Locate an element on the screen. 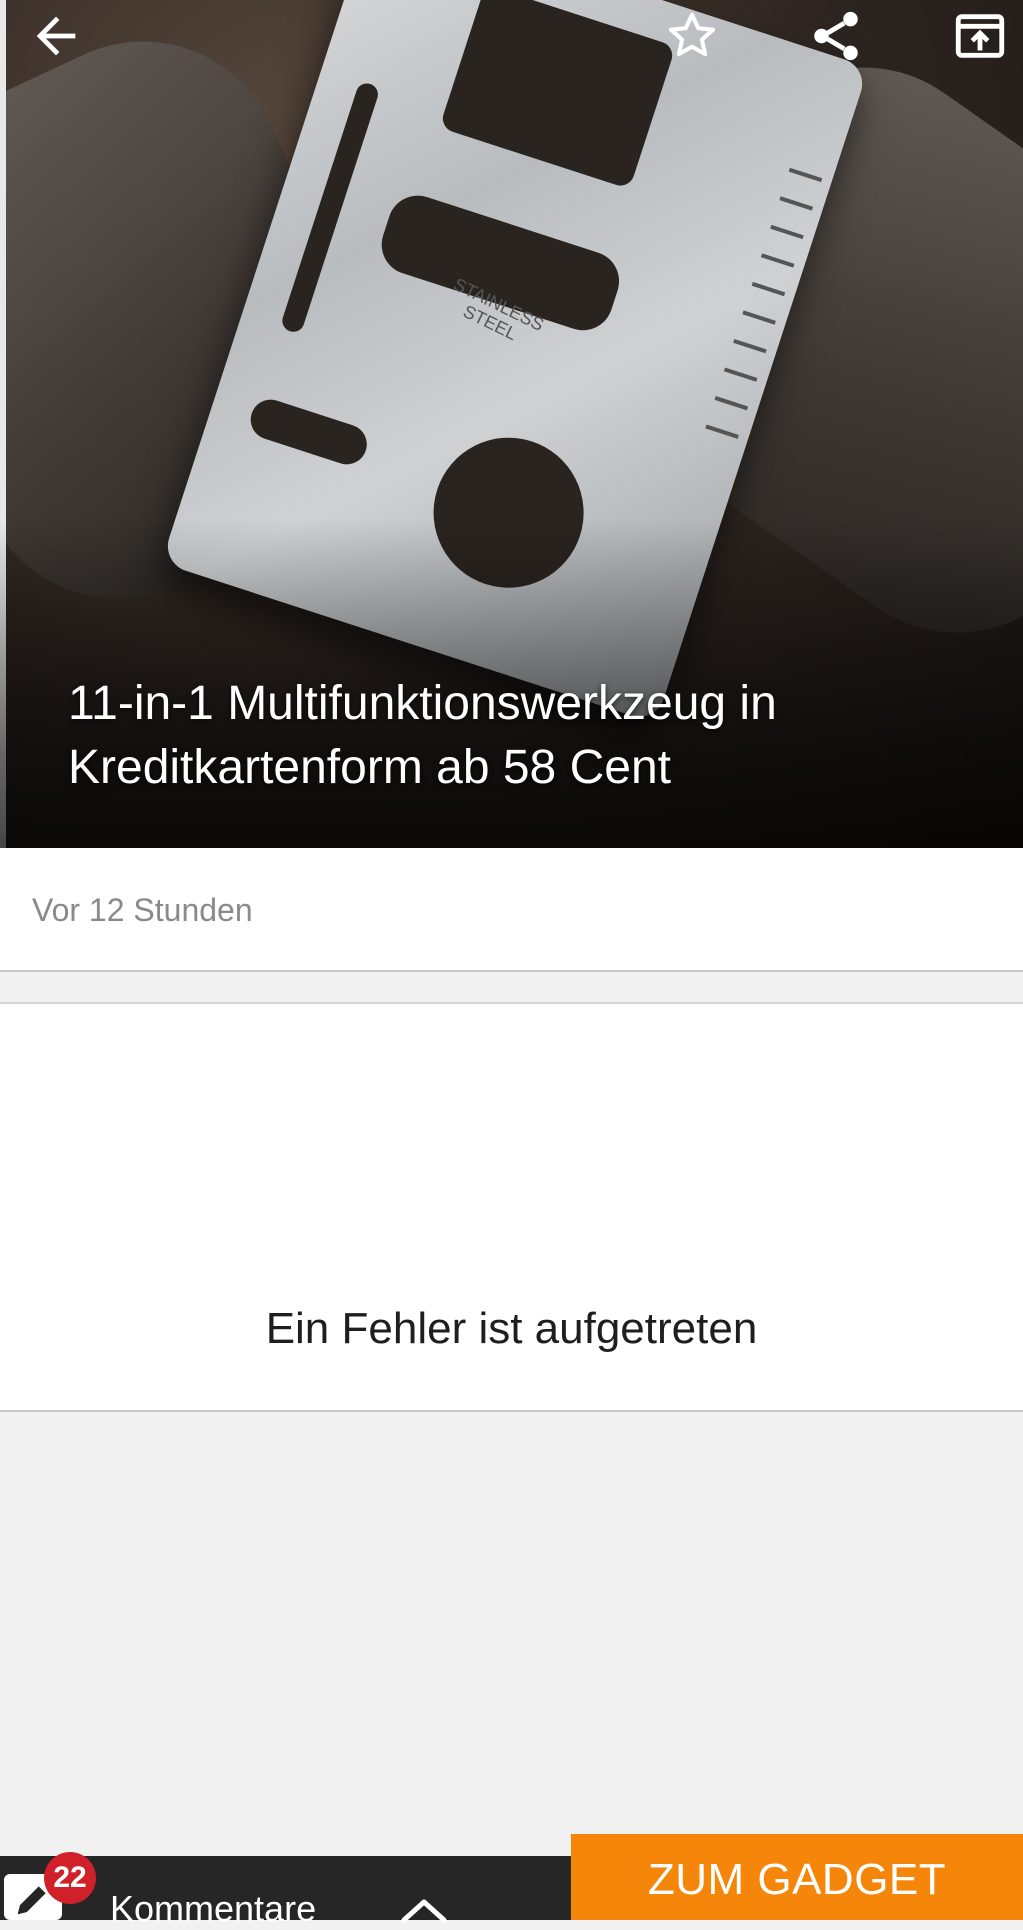  open-external-icon is located at coordinates (980, 36).